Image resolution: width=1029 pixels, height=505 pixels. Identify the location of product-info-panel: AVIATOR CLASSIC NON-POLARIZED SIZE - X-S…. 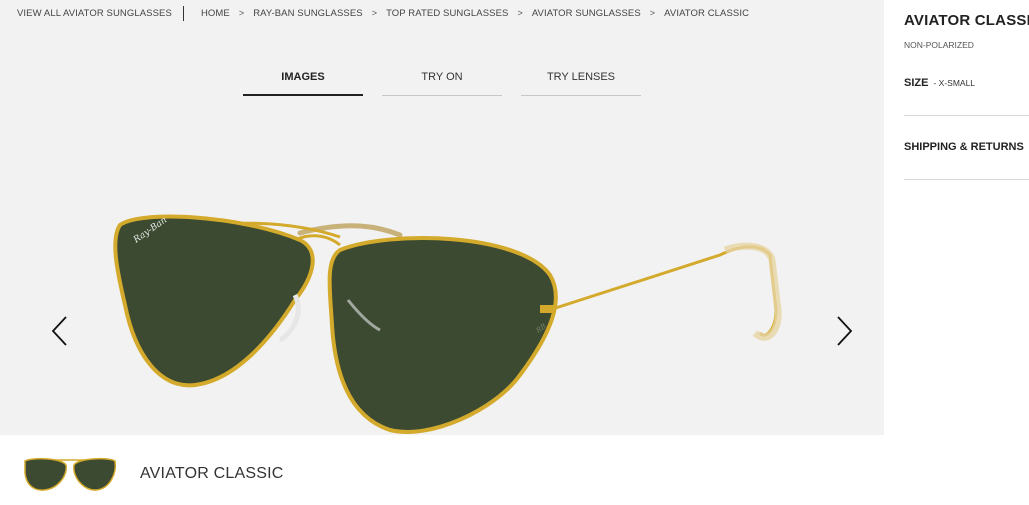
(966, 252).